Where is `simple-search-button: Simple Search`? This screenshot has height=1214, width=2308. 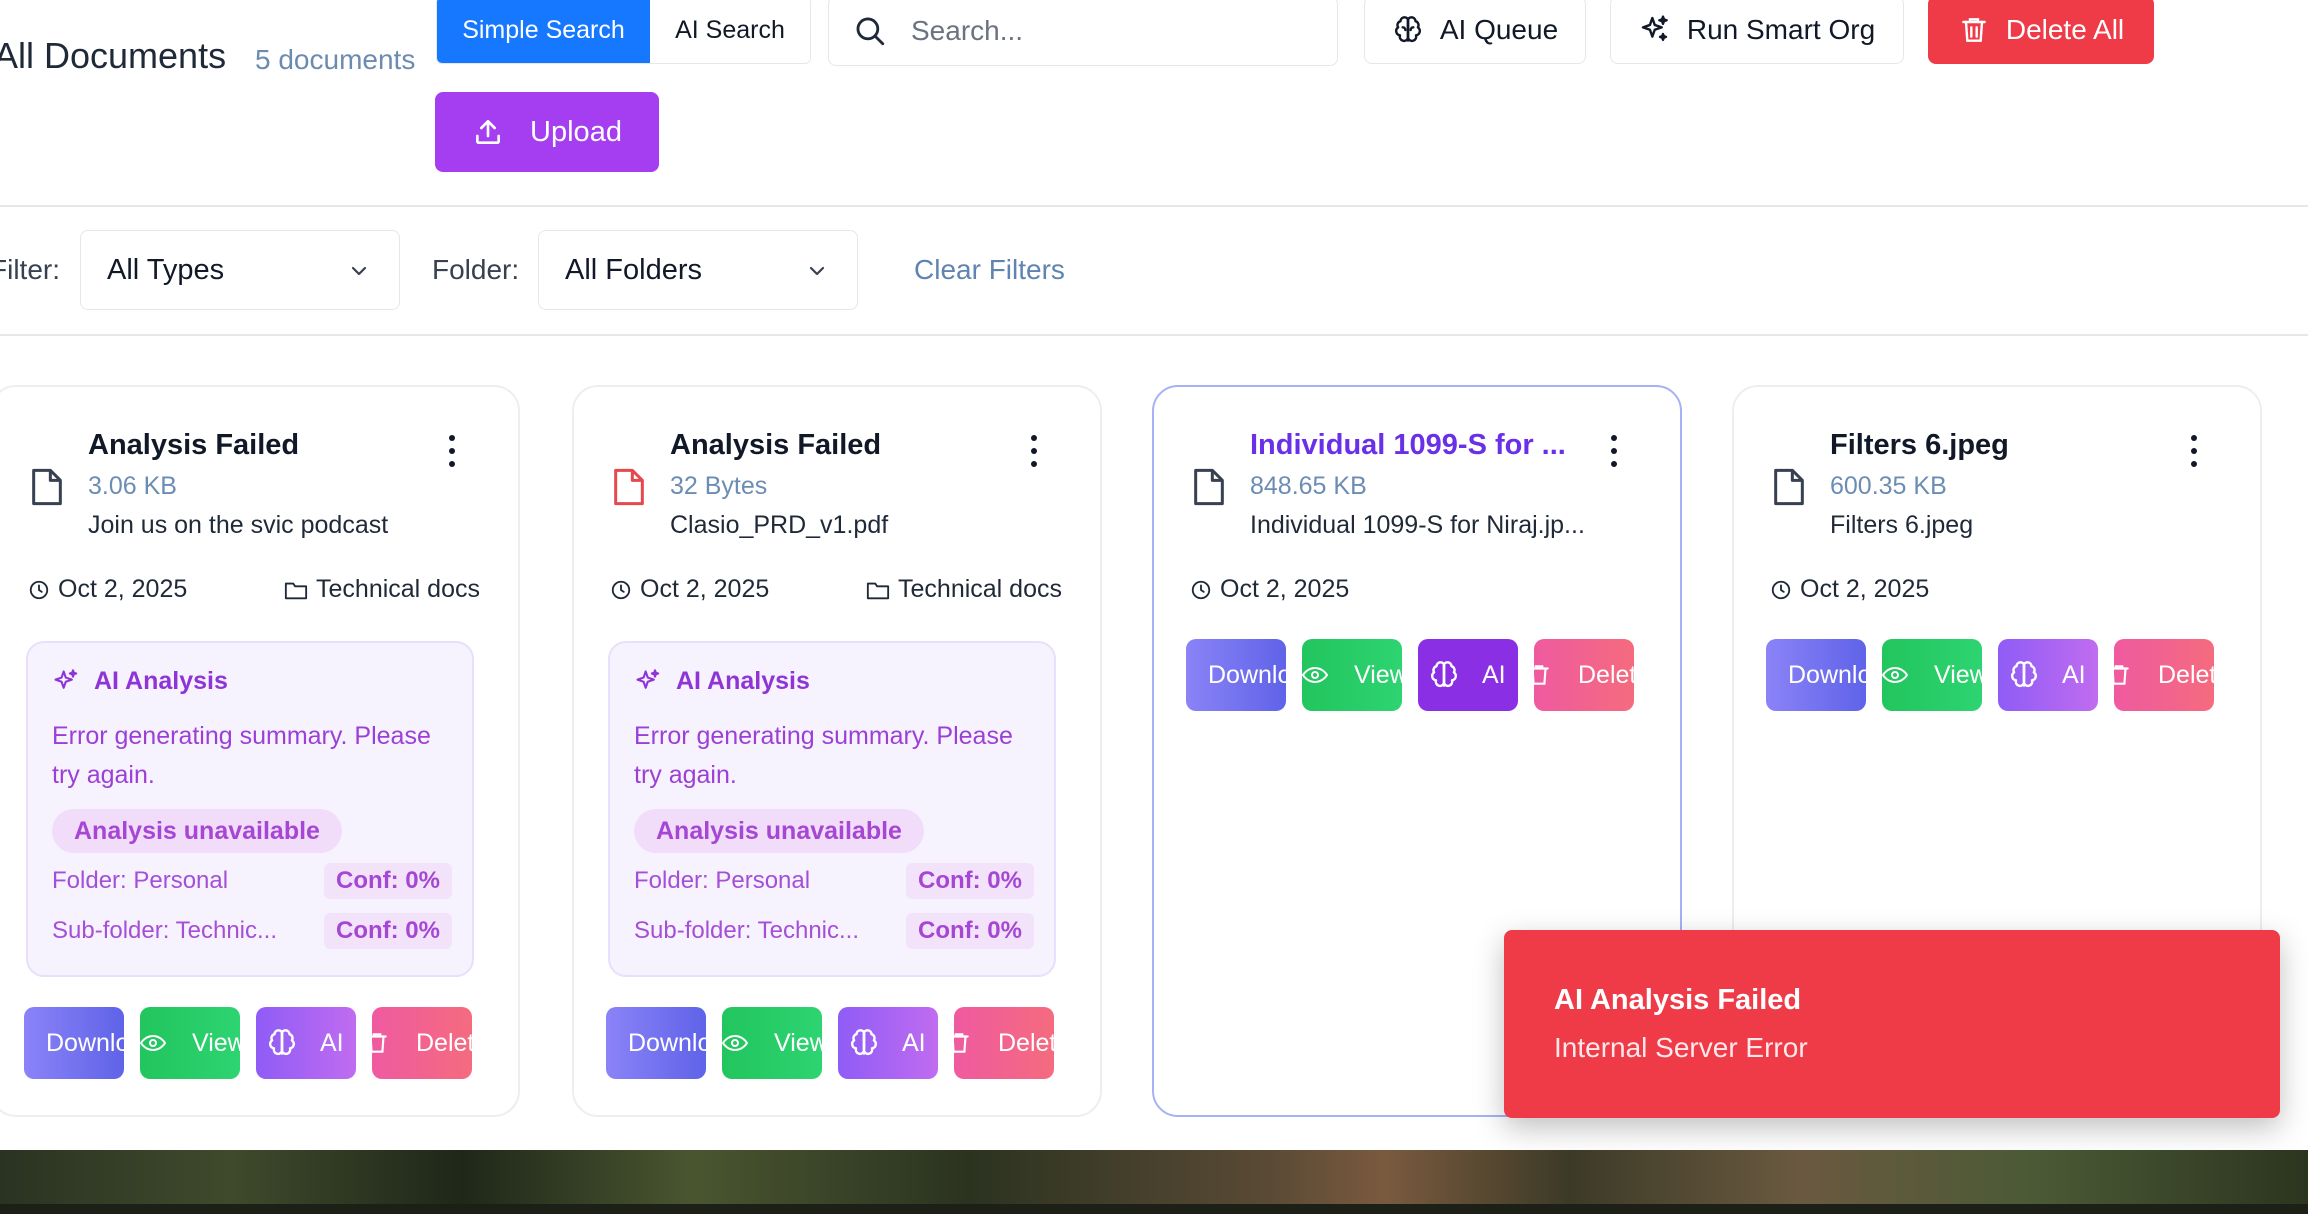
simple-search-button: Simple Search is located at coordinates (543, 31).